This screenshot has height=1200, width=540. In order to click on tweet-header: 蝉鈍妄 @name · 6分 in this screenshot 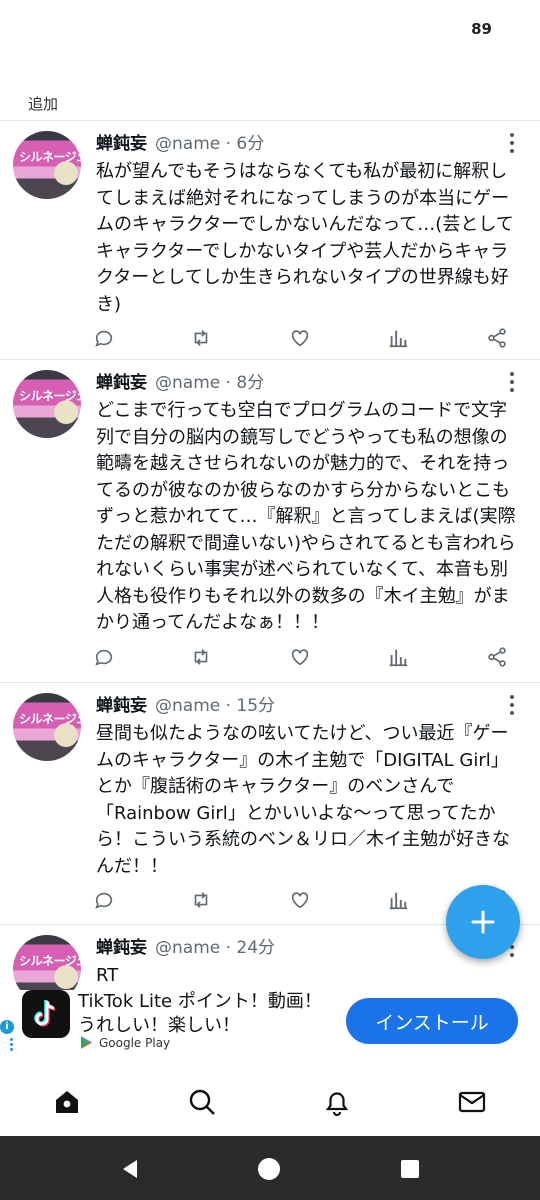, I will do `click(318, 144)`.